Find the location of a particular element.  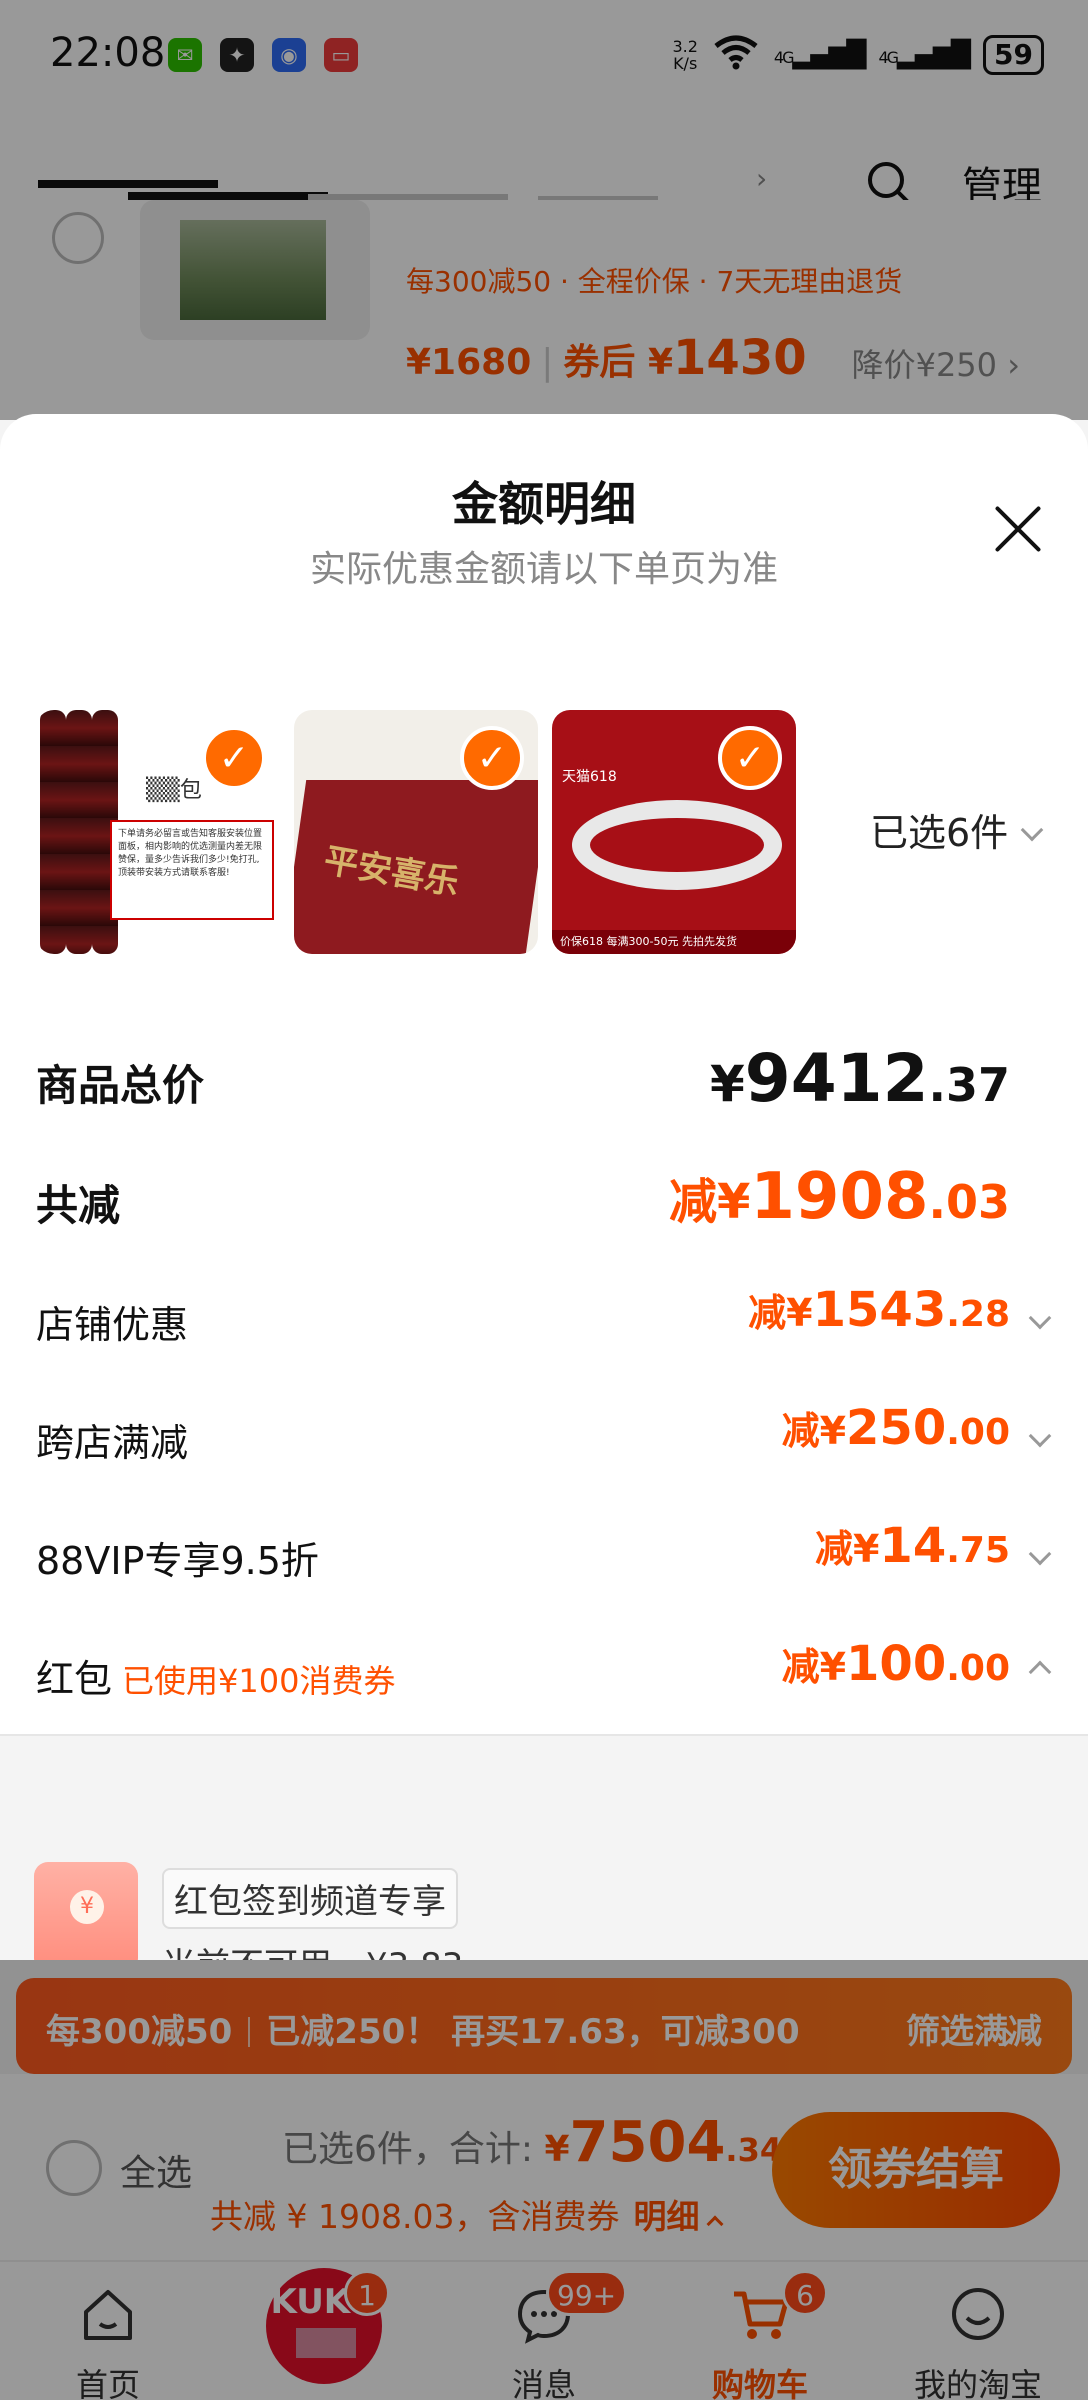

vip-discount-value: 减¥14.75 is located at coordinates (912, 1546).